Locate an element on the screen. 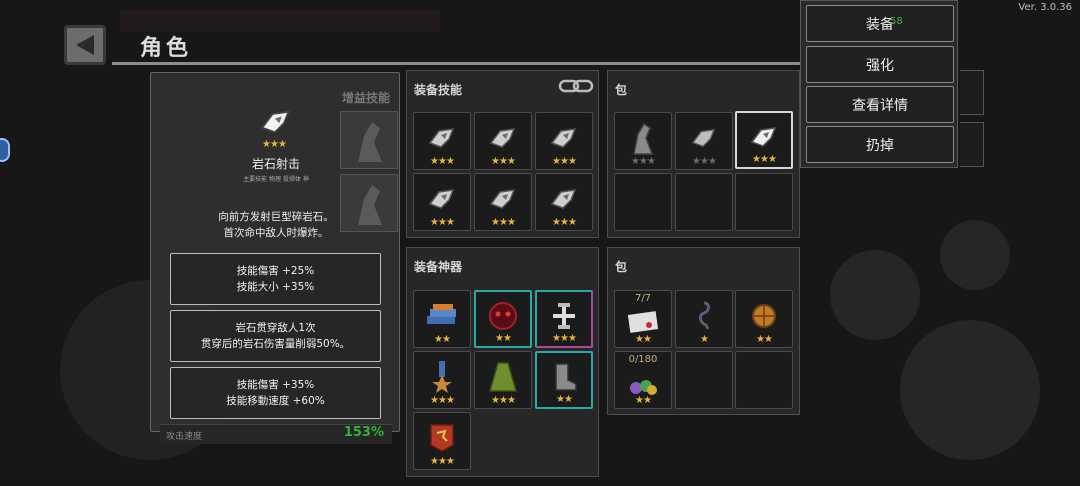 This screenshot has width=1080, height=486. upgrade-tier-1: 技能傷害 +25% 技能大小 +35% is located at coordinates (275, 279).